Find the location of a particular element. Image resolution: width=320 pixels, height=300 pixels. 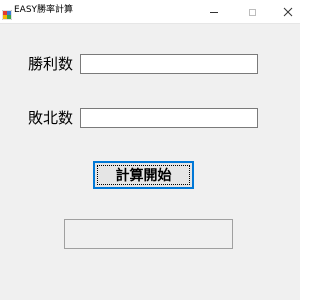

wins-label: 勝利数 is located at coordinates (51, 64).